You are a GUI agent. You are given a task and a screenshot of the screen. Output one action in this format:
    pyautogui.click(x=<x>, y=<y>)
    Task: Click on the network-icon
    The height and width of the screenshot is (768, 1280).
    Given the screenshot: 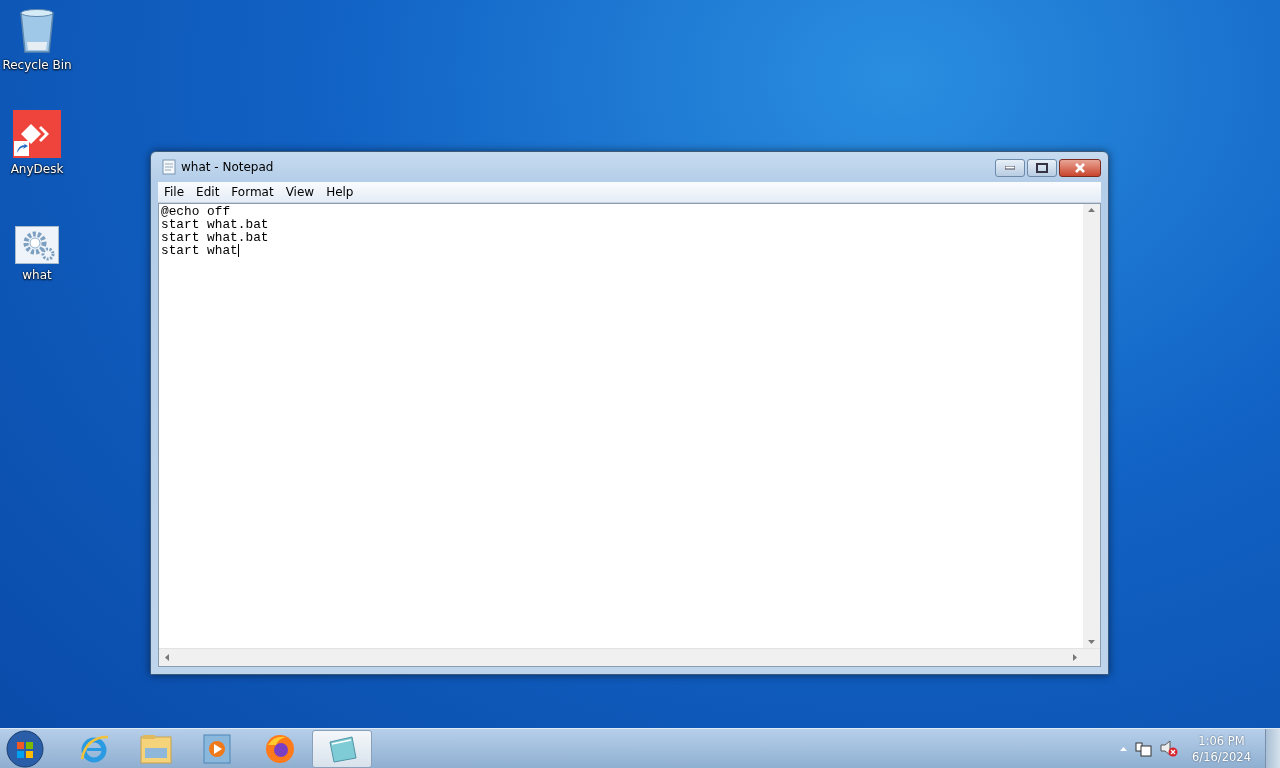 What is the action you would take?
    pyautogui.click(x=1144, y=748)
    